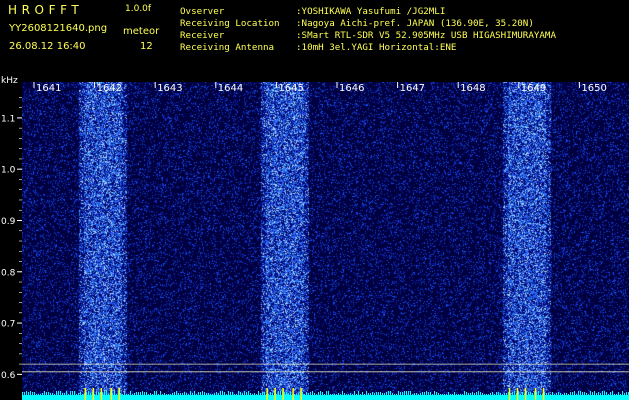 This screenshot has height=400, width=629. I want to click on time-label: 1645, so click(290, 88).